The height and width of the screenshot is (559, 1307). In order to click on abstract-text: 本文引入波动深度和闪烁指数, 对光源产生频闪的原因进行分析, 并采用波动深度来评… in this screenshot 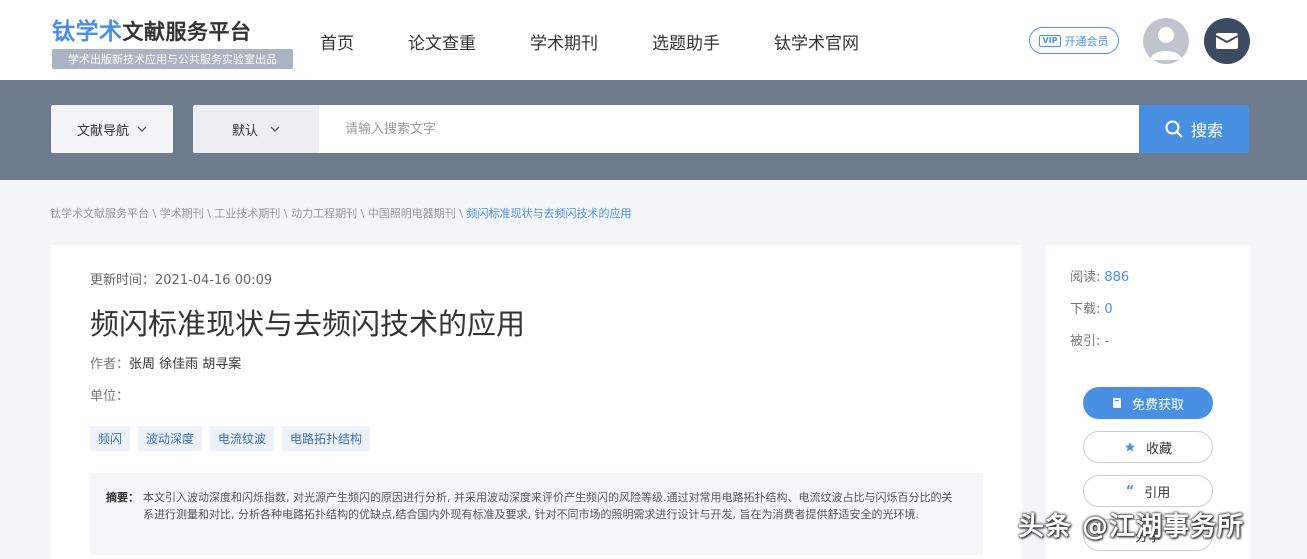, I will do `click(548, 506)`.